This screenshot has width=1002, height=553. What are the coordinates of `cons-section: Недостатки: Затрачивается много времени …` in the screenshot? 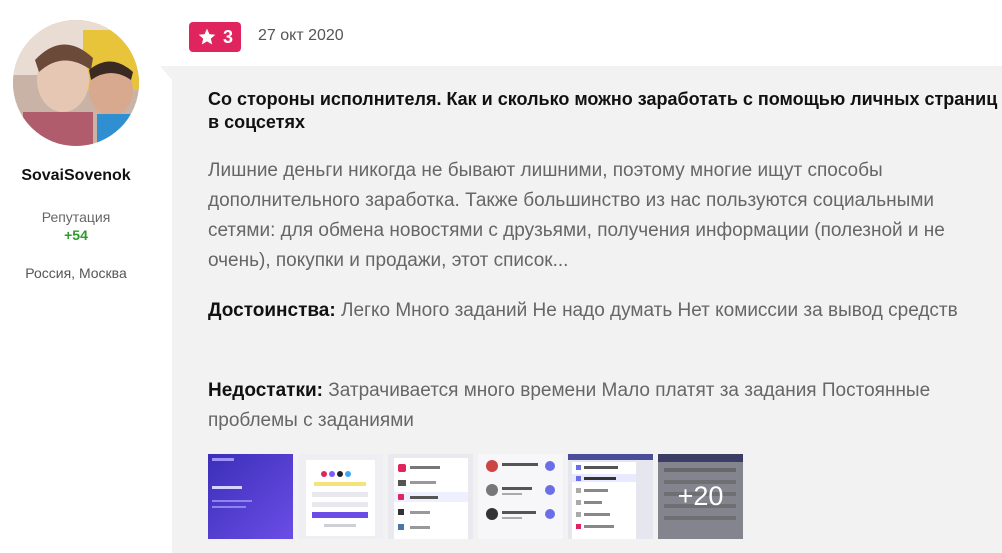 It's located at (593, 406).